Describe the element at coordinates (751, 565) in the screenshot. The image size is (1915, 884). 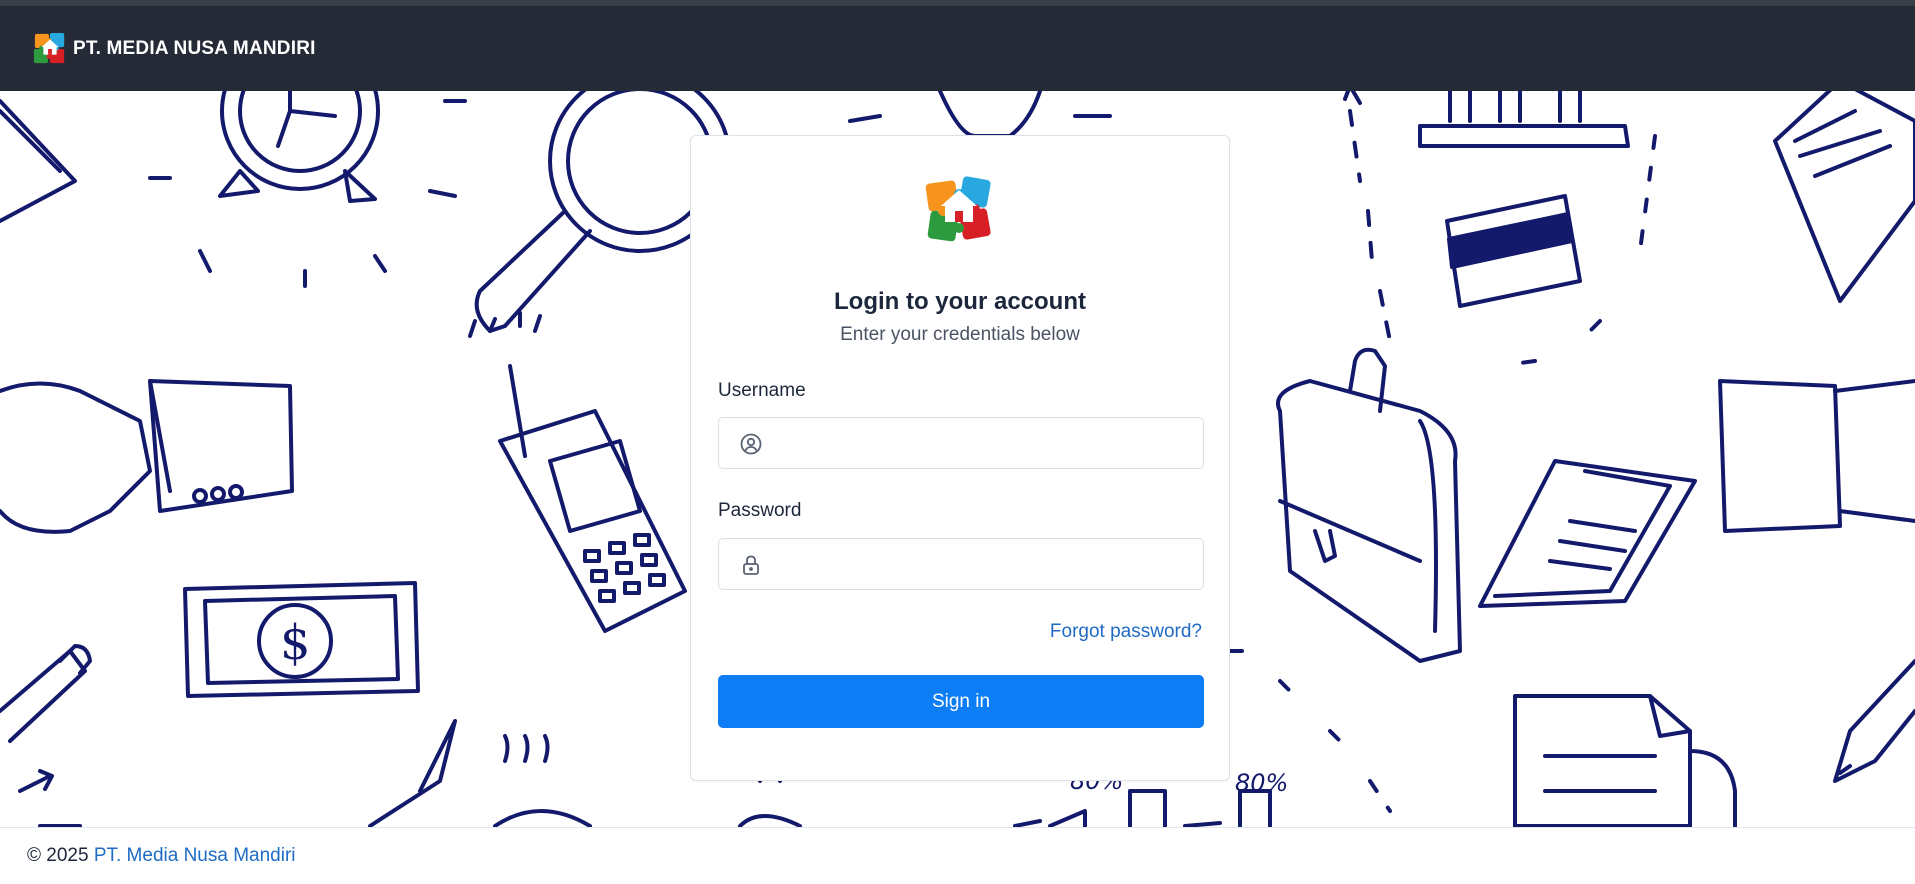
I see `lock-icon` at that location.